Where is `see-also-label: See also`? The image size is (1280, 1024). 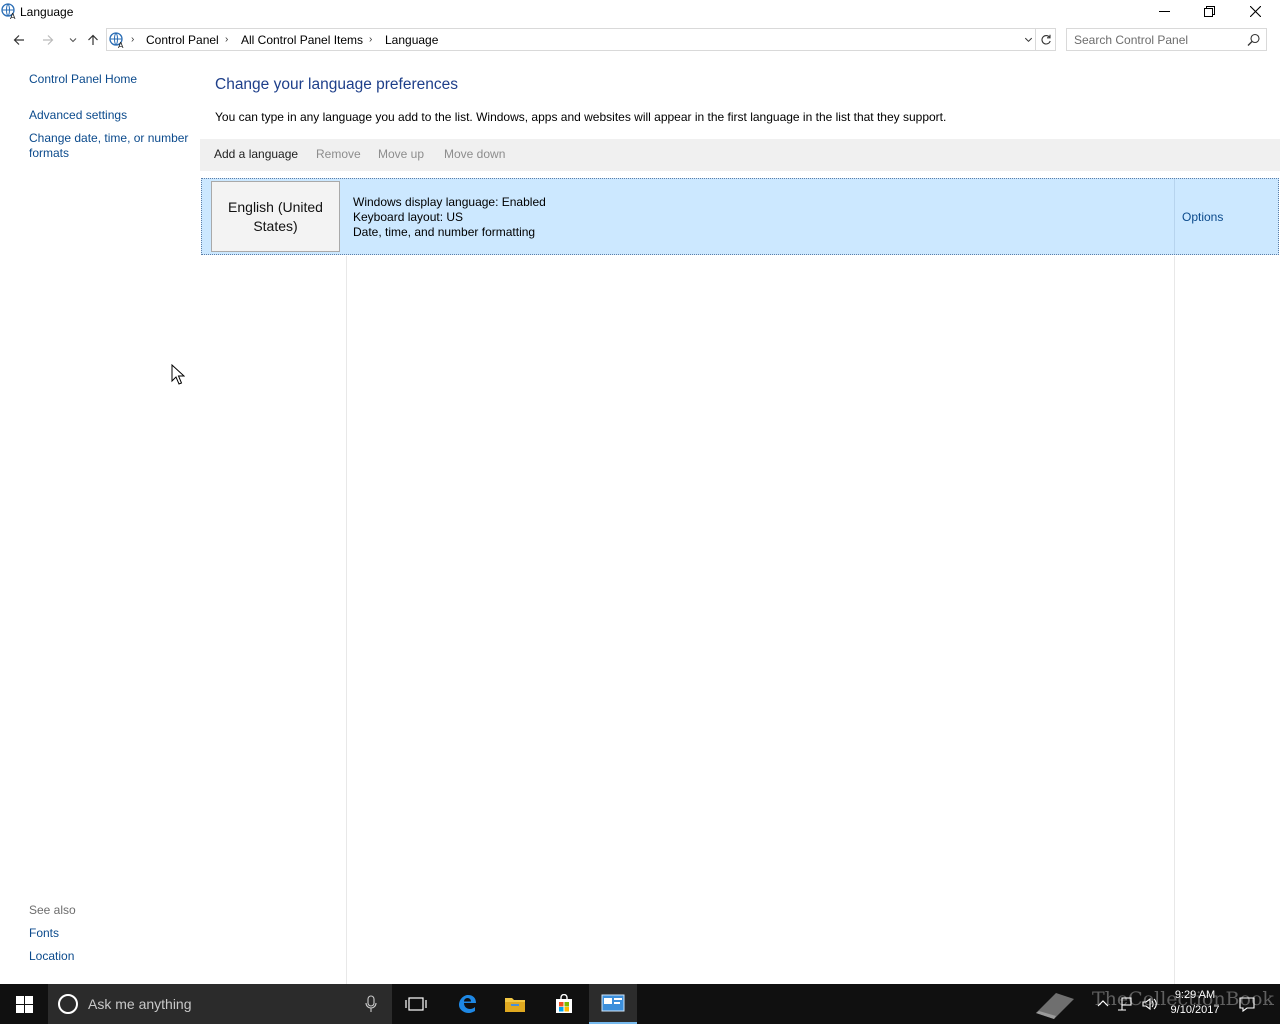 see-also-label: See also is located at coordinates (52, 910).